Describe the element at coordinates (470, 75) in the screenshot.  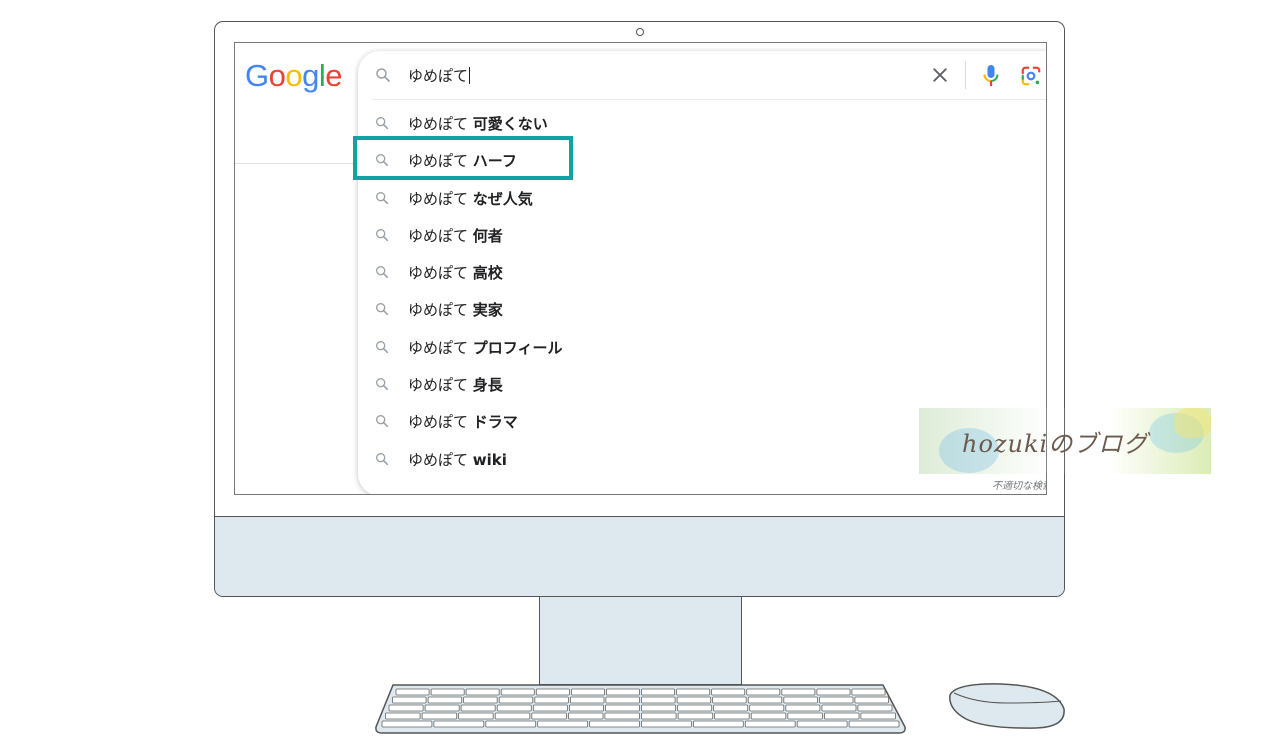
I see `text-caret` at that location.